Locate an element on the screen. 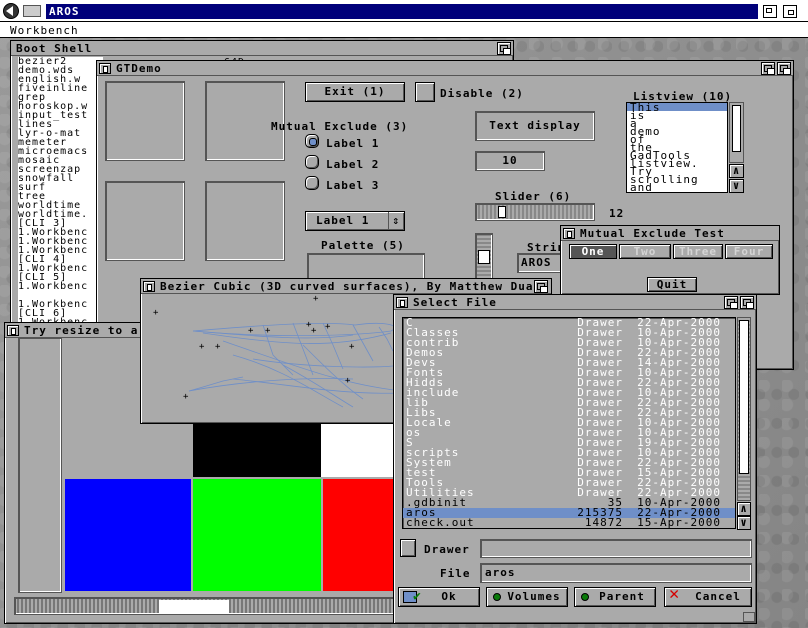  number-display-value: 10 is located at coordinates (510, 160).